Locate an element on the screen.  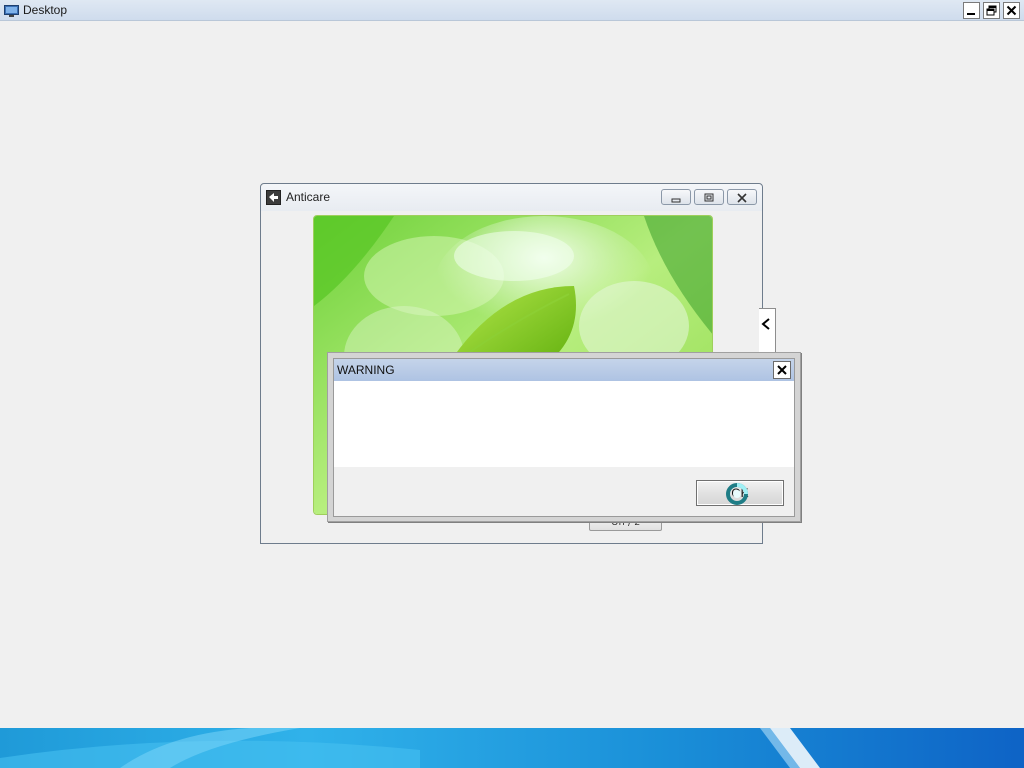
warning-dialog: WARNING OK is located at coordinates (564, 437).